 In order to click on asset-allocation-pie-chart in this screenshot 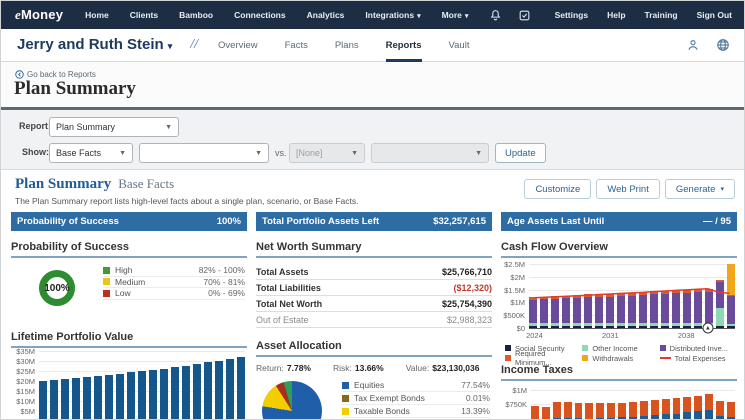, I will do `click(292, 400)`.